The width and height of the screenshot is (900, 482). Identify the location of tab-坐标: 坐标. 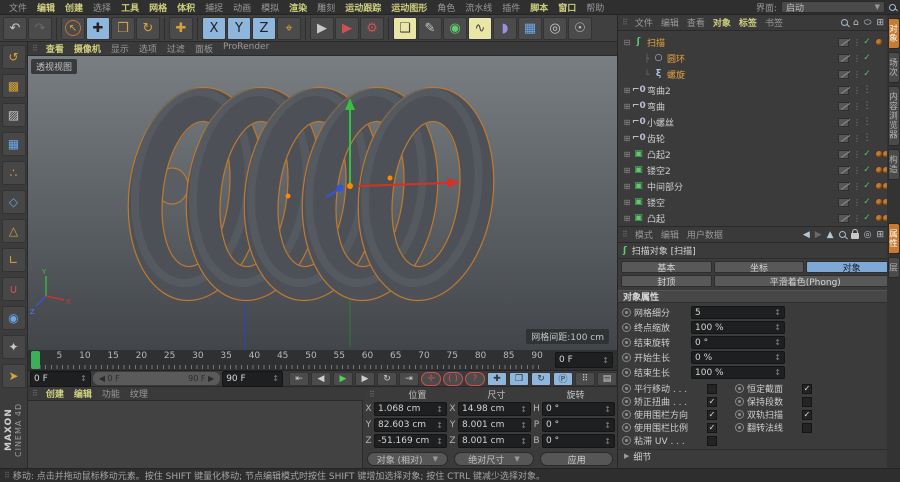
(759, 267).